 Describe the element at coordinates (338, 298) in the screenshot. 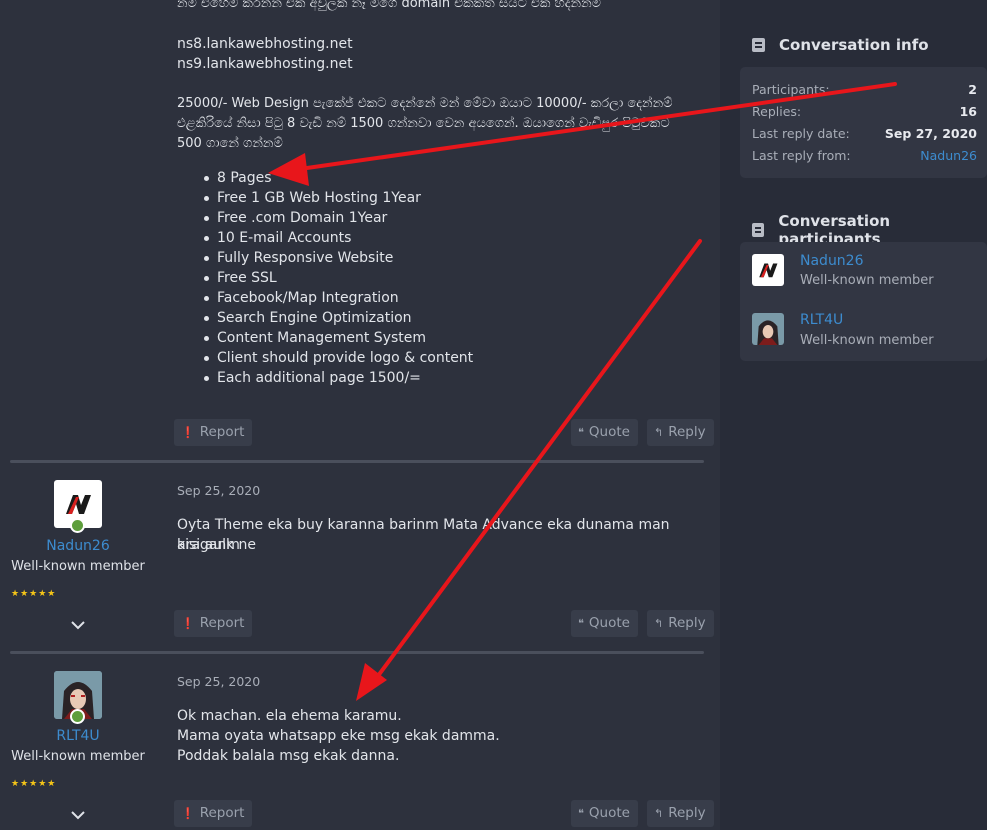

I see `list-item: Facebook/Map Integration` at that location.